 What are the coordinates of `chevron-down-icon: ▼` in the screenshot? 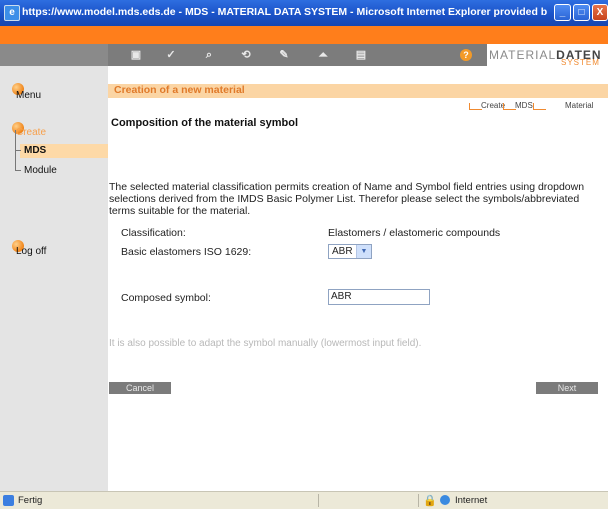 It's located at (363, 251).